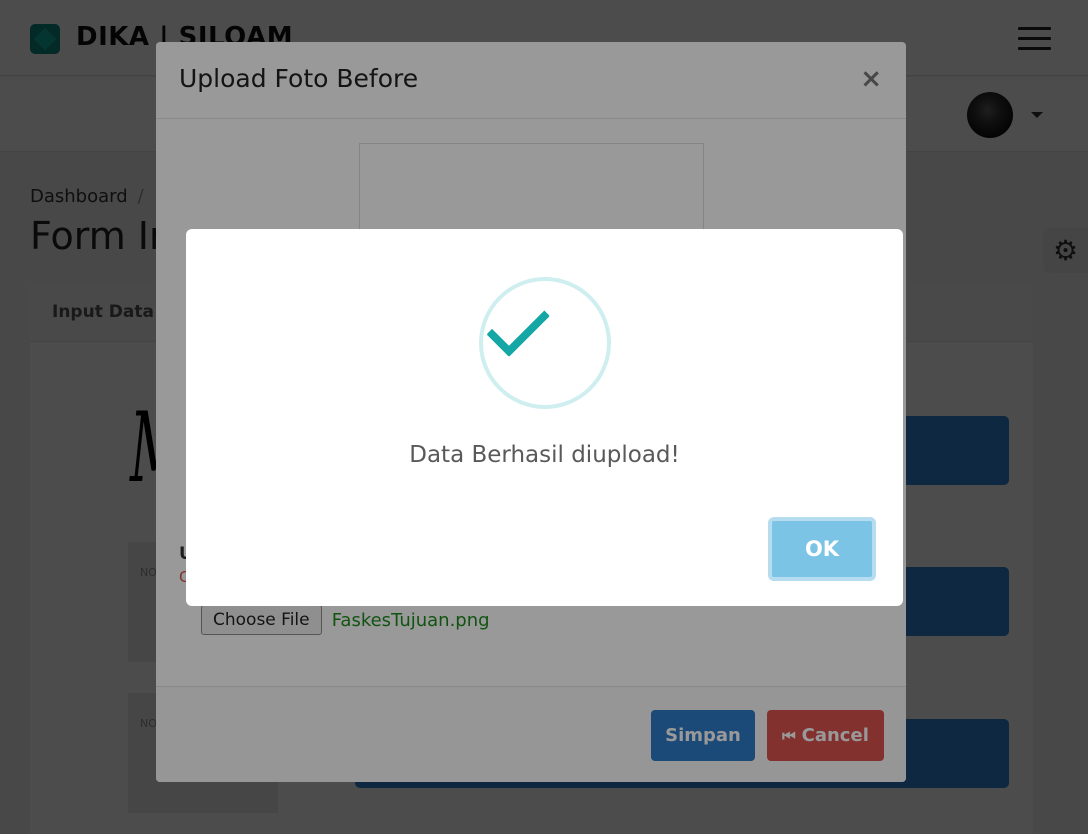 The width and height of the screenshot is (1088, 834). Describe the element at coordinates (544, 455) in the screenshot. I see `alert-message: Data Berhasil diupload!` at that location.